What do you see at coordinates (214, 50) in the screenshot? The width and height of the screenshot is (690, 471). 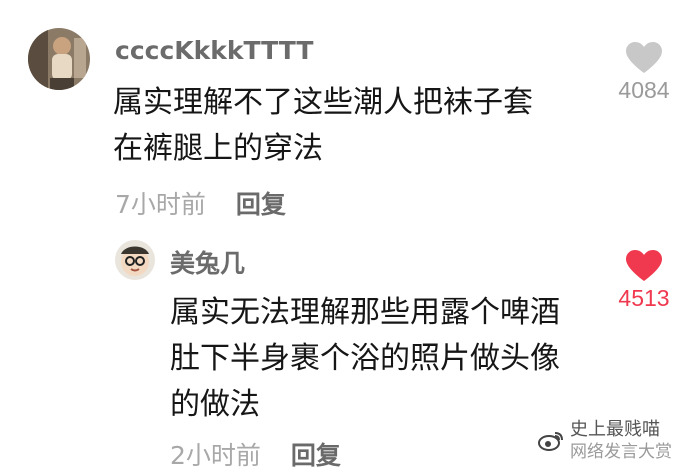 I see `comment-username: ccccKkkkTTTT` at bounding box center [214, 50].